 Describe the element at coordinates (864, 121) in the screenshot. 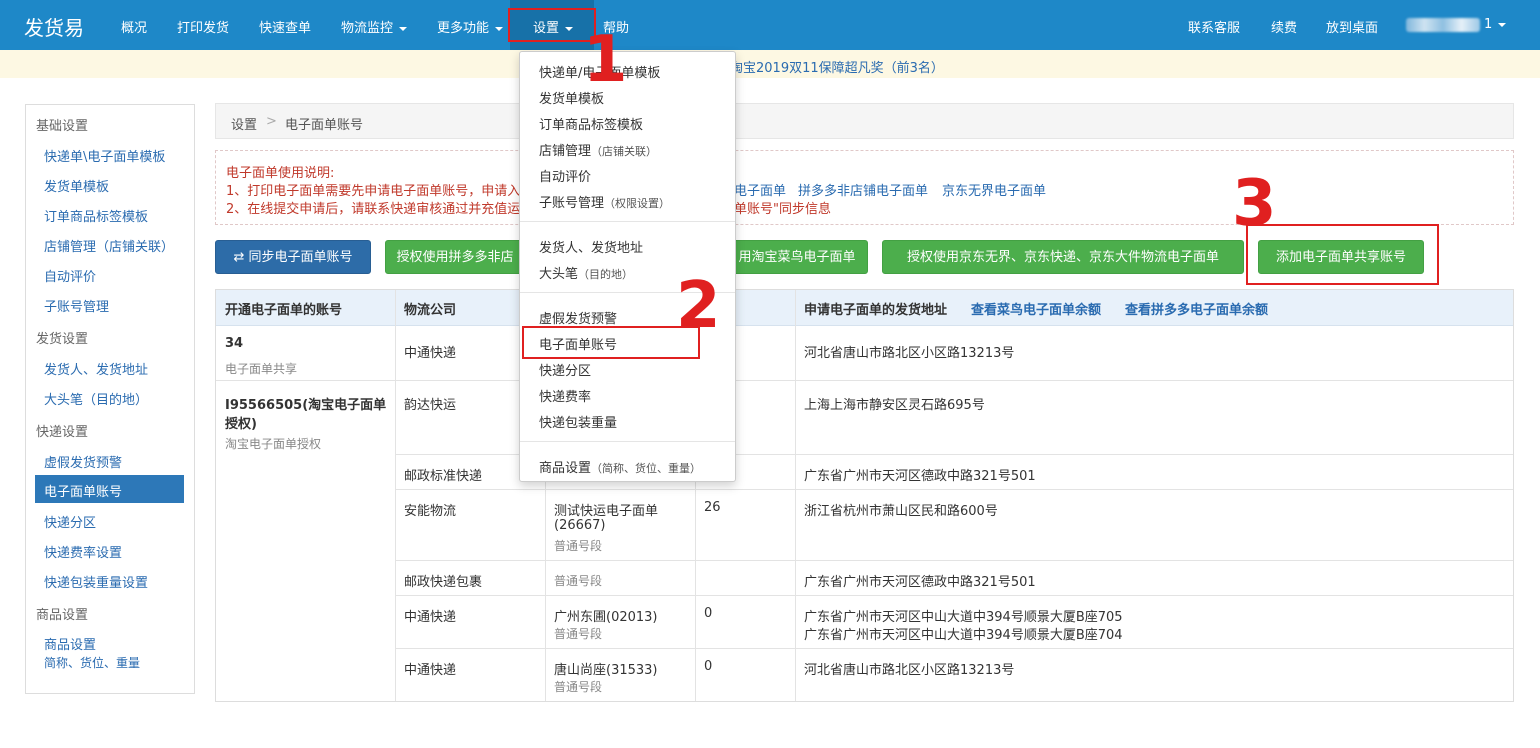

I see `breadcrumb` at that location.